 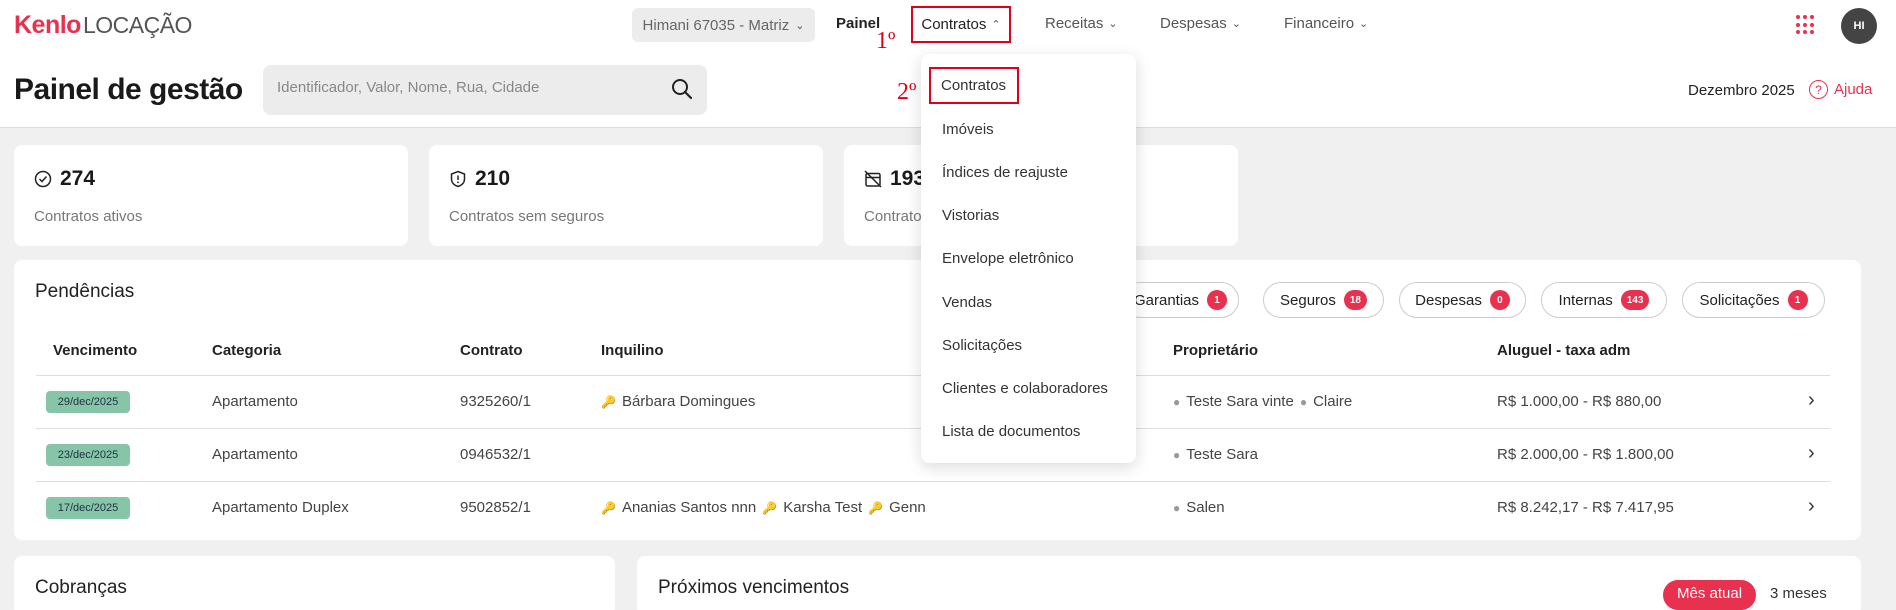 I want to click on due-date-badge: 29/dec/2025, so click(x=88, y=402).